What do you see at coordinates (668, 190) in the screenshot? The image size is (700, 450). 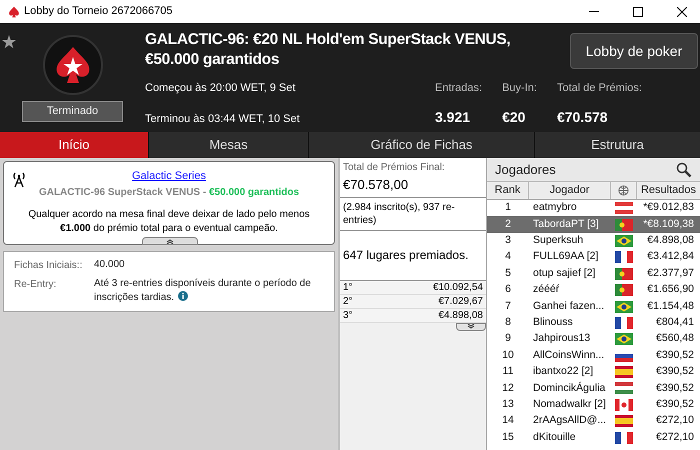 I see `column-header: Resultados` at bounding box center [668, 190].